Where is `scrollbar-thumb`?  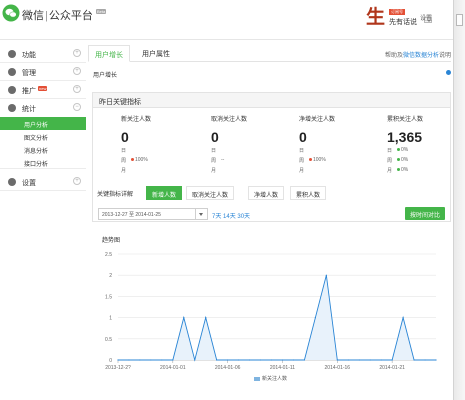
scrollbar-thumb is located at coordinates (459, 20).